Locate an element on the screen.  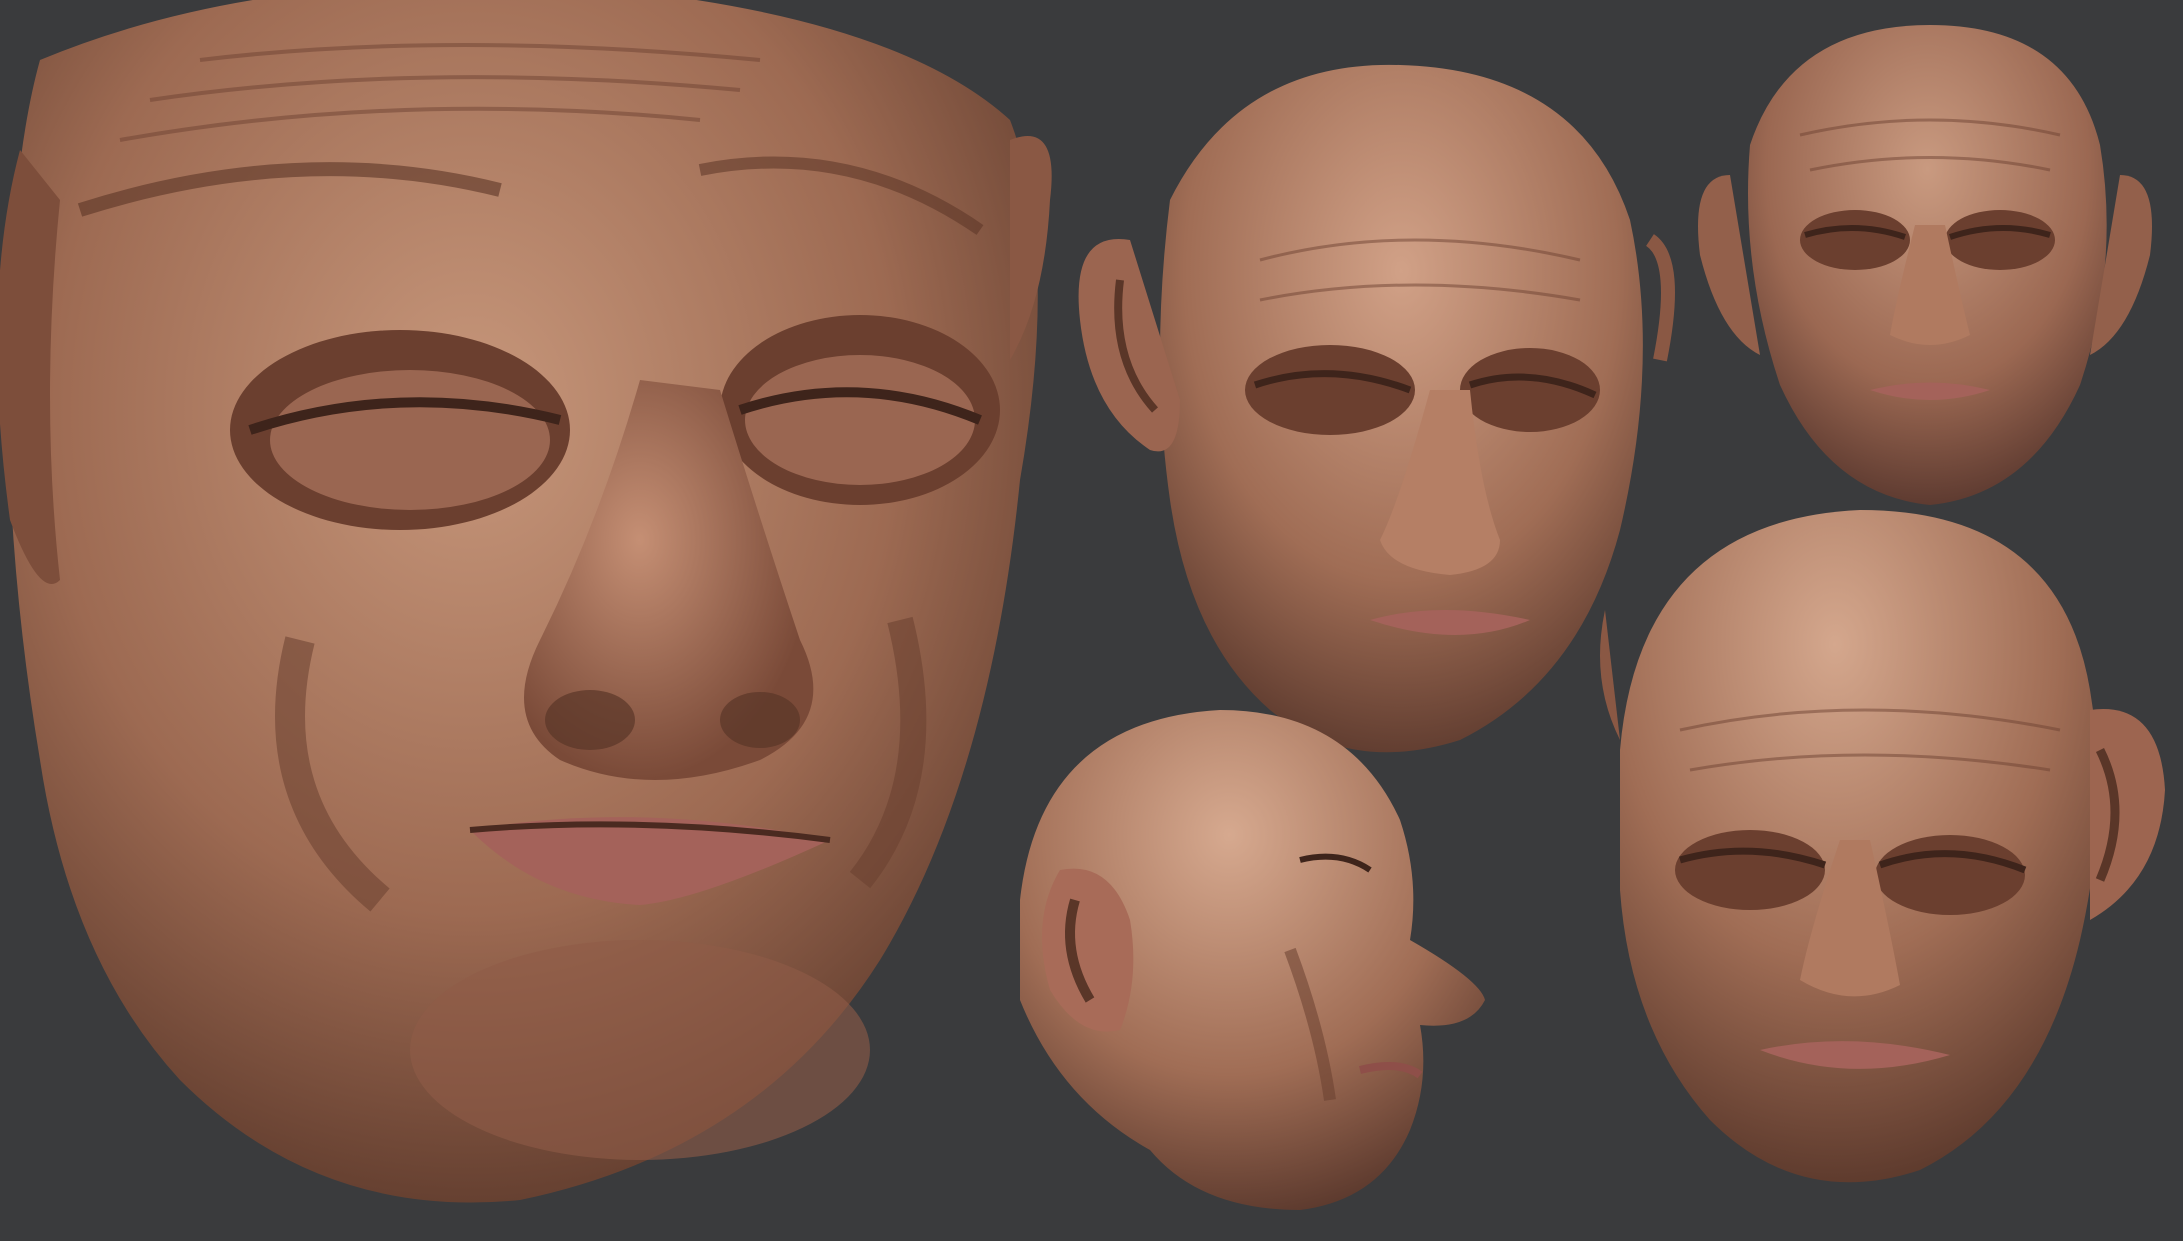
front-head-render is located at coordinates (1925, 265).